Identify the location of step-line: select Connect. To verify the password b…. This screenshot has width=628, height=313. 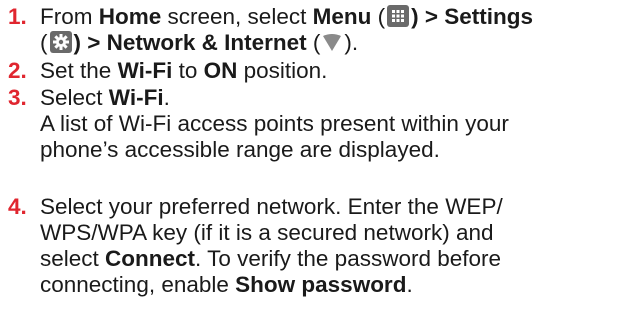
(331, 259).